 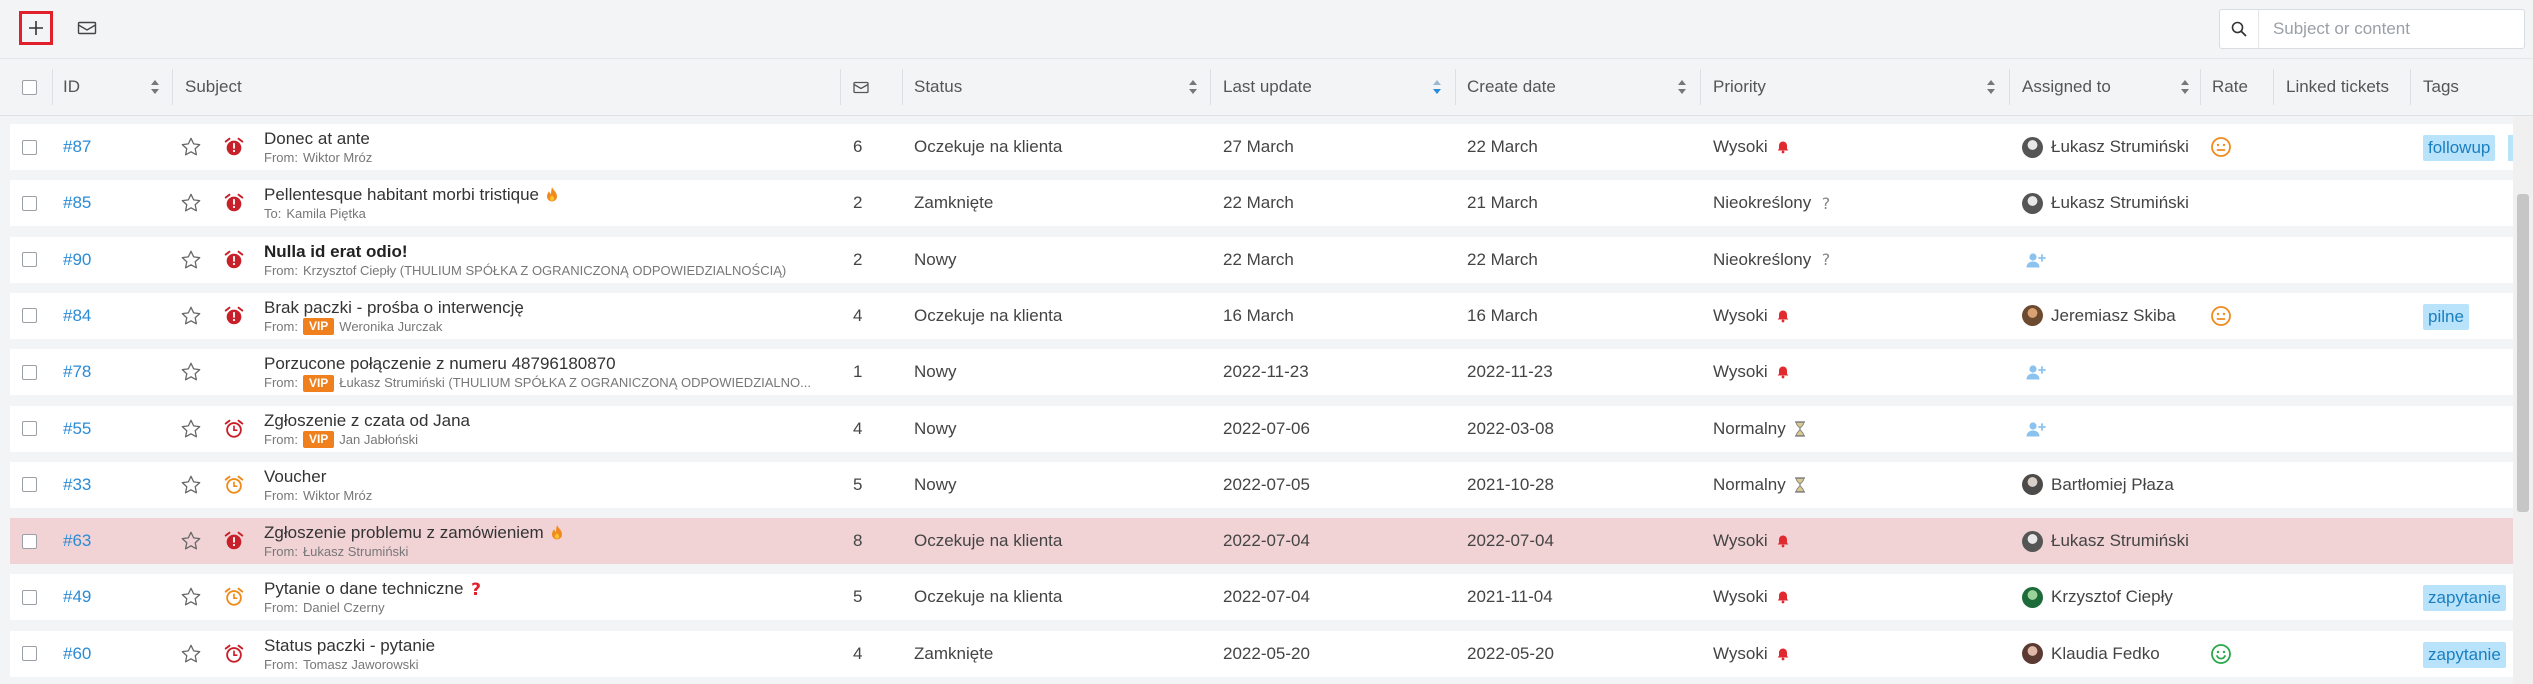 I want to click on ticket-id-link: #84, so click(x=77, y=316).